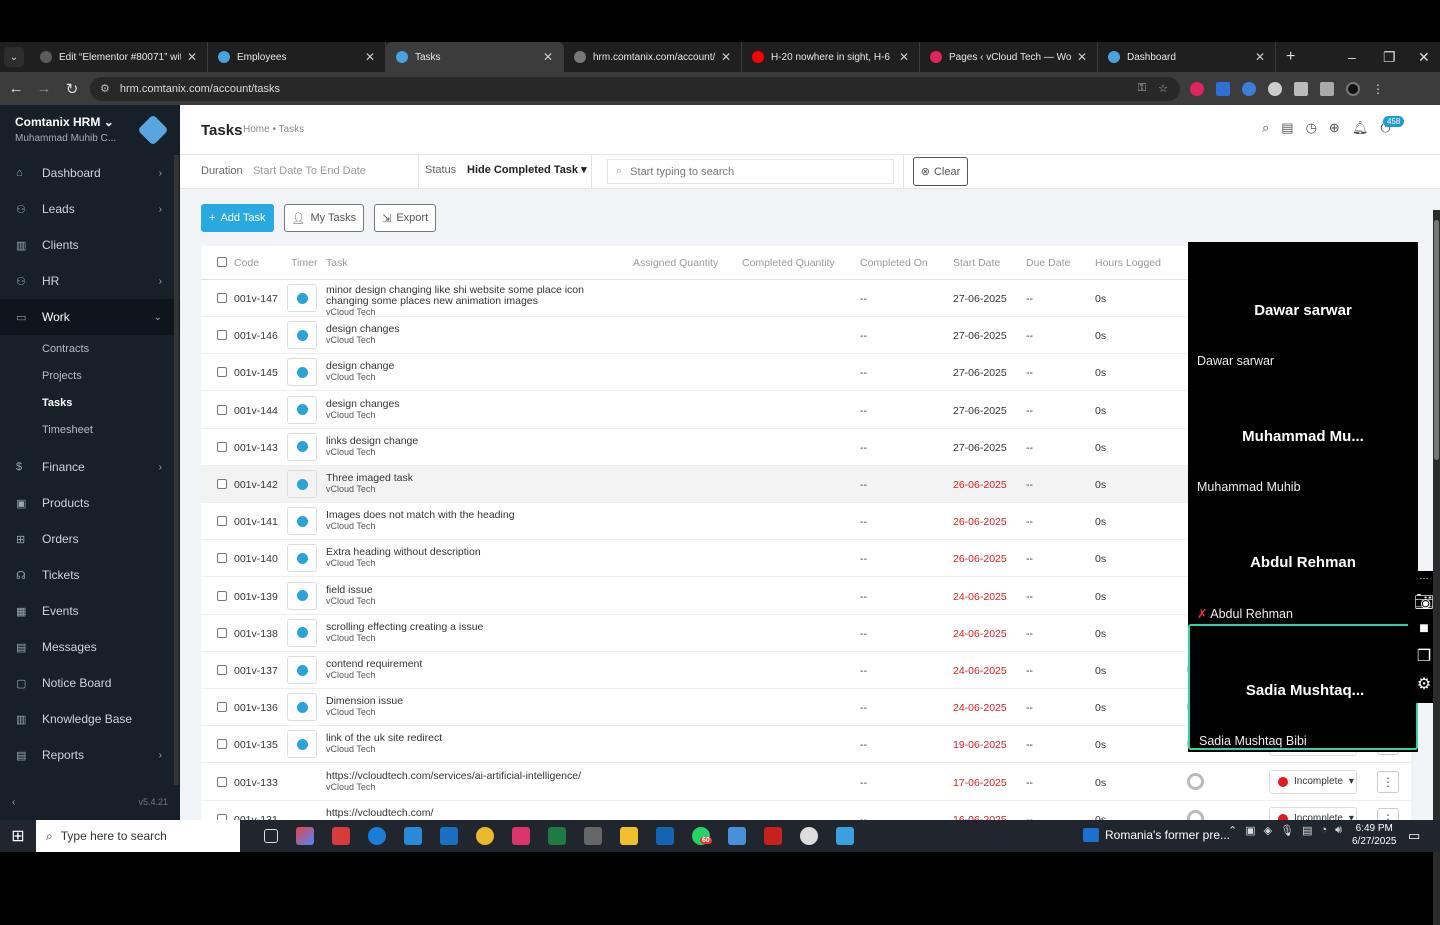 The image size is (1440, 925). I want to click on sidebar-item-clients: ▥ Clients, so click(90, 245).